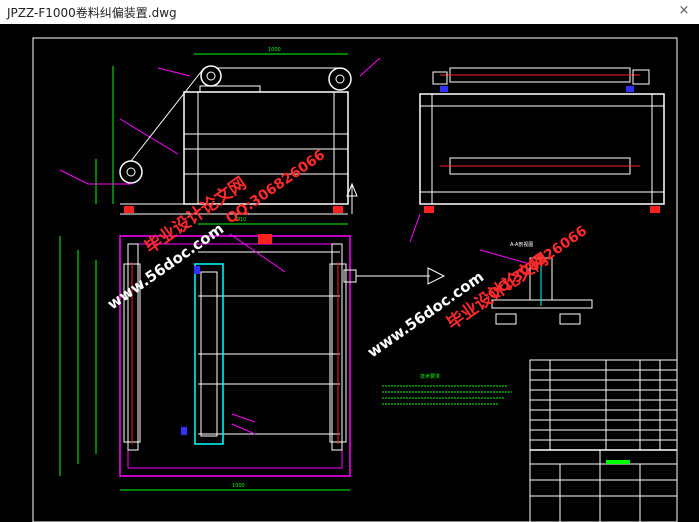  What do you see at coordinates (216, 230) in the screenshot?
I see `watermark-left: 毕业设计论文网 www.56doc.com QQ:306826066` at bounding box center [216, 230].